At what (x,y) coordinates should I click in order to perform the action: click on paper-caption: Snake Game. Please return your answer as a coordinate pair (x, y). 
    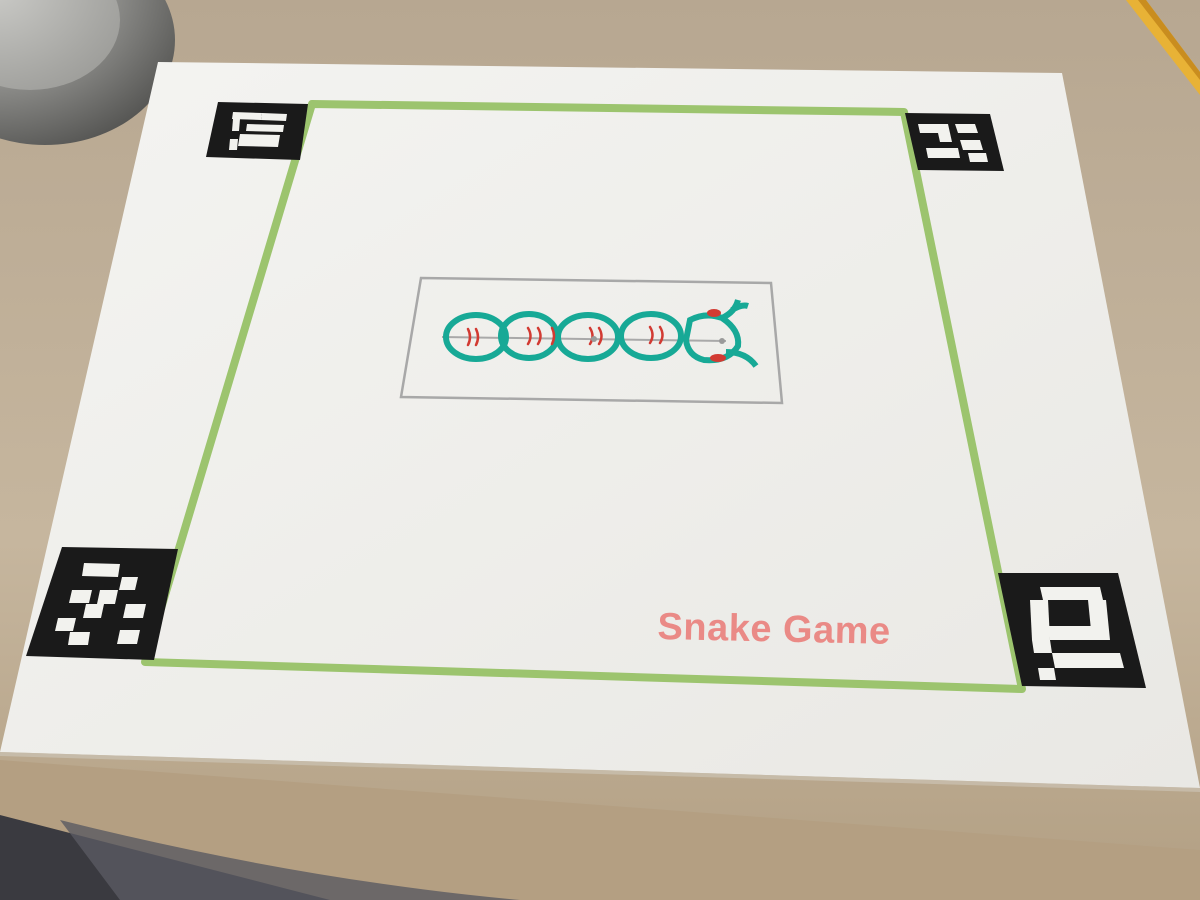
    Looking at the image, I should click on (774, 629).